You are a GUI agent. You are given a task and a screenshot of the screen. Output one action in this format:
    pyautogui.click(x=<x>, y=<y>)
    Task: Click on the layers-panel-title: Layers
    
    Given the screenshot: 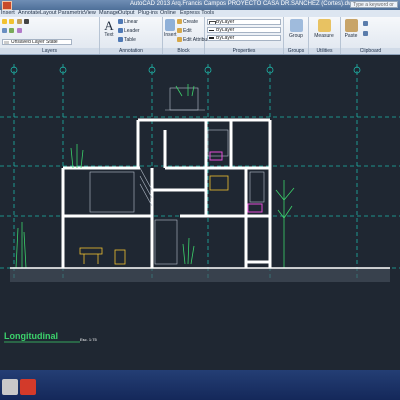 What is the action you would take?
    pyautogui.click(x=49, y=51)
    